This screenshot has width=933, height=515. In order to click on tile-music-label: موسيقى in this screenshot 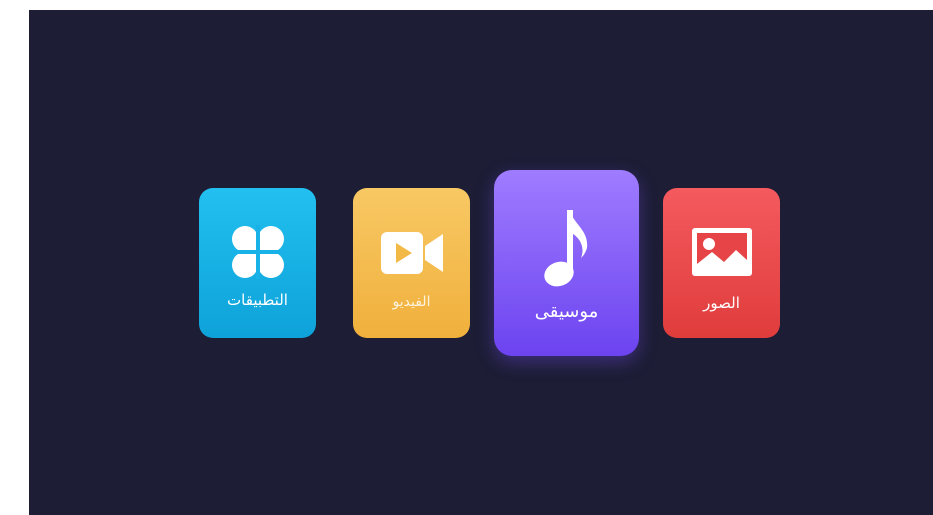, I will do `click(566, 311)`.